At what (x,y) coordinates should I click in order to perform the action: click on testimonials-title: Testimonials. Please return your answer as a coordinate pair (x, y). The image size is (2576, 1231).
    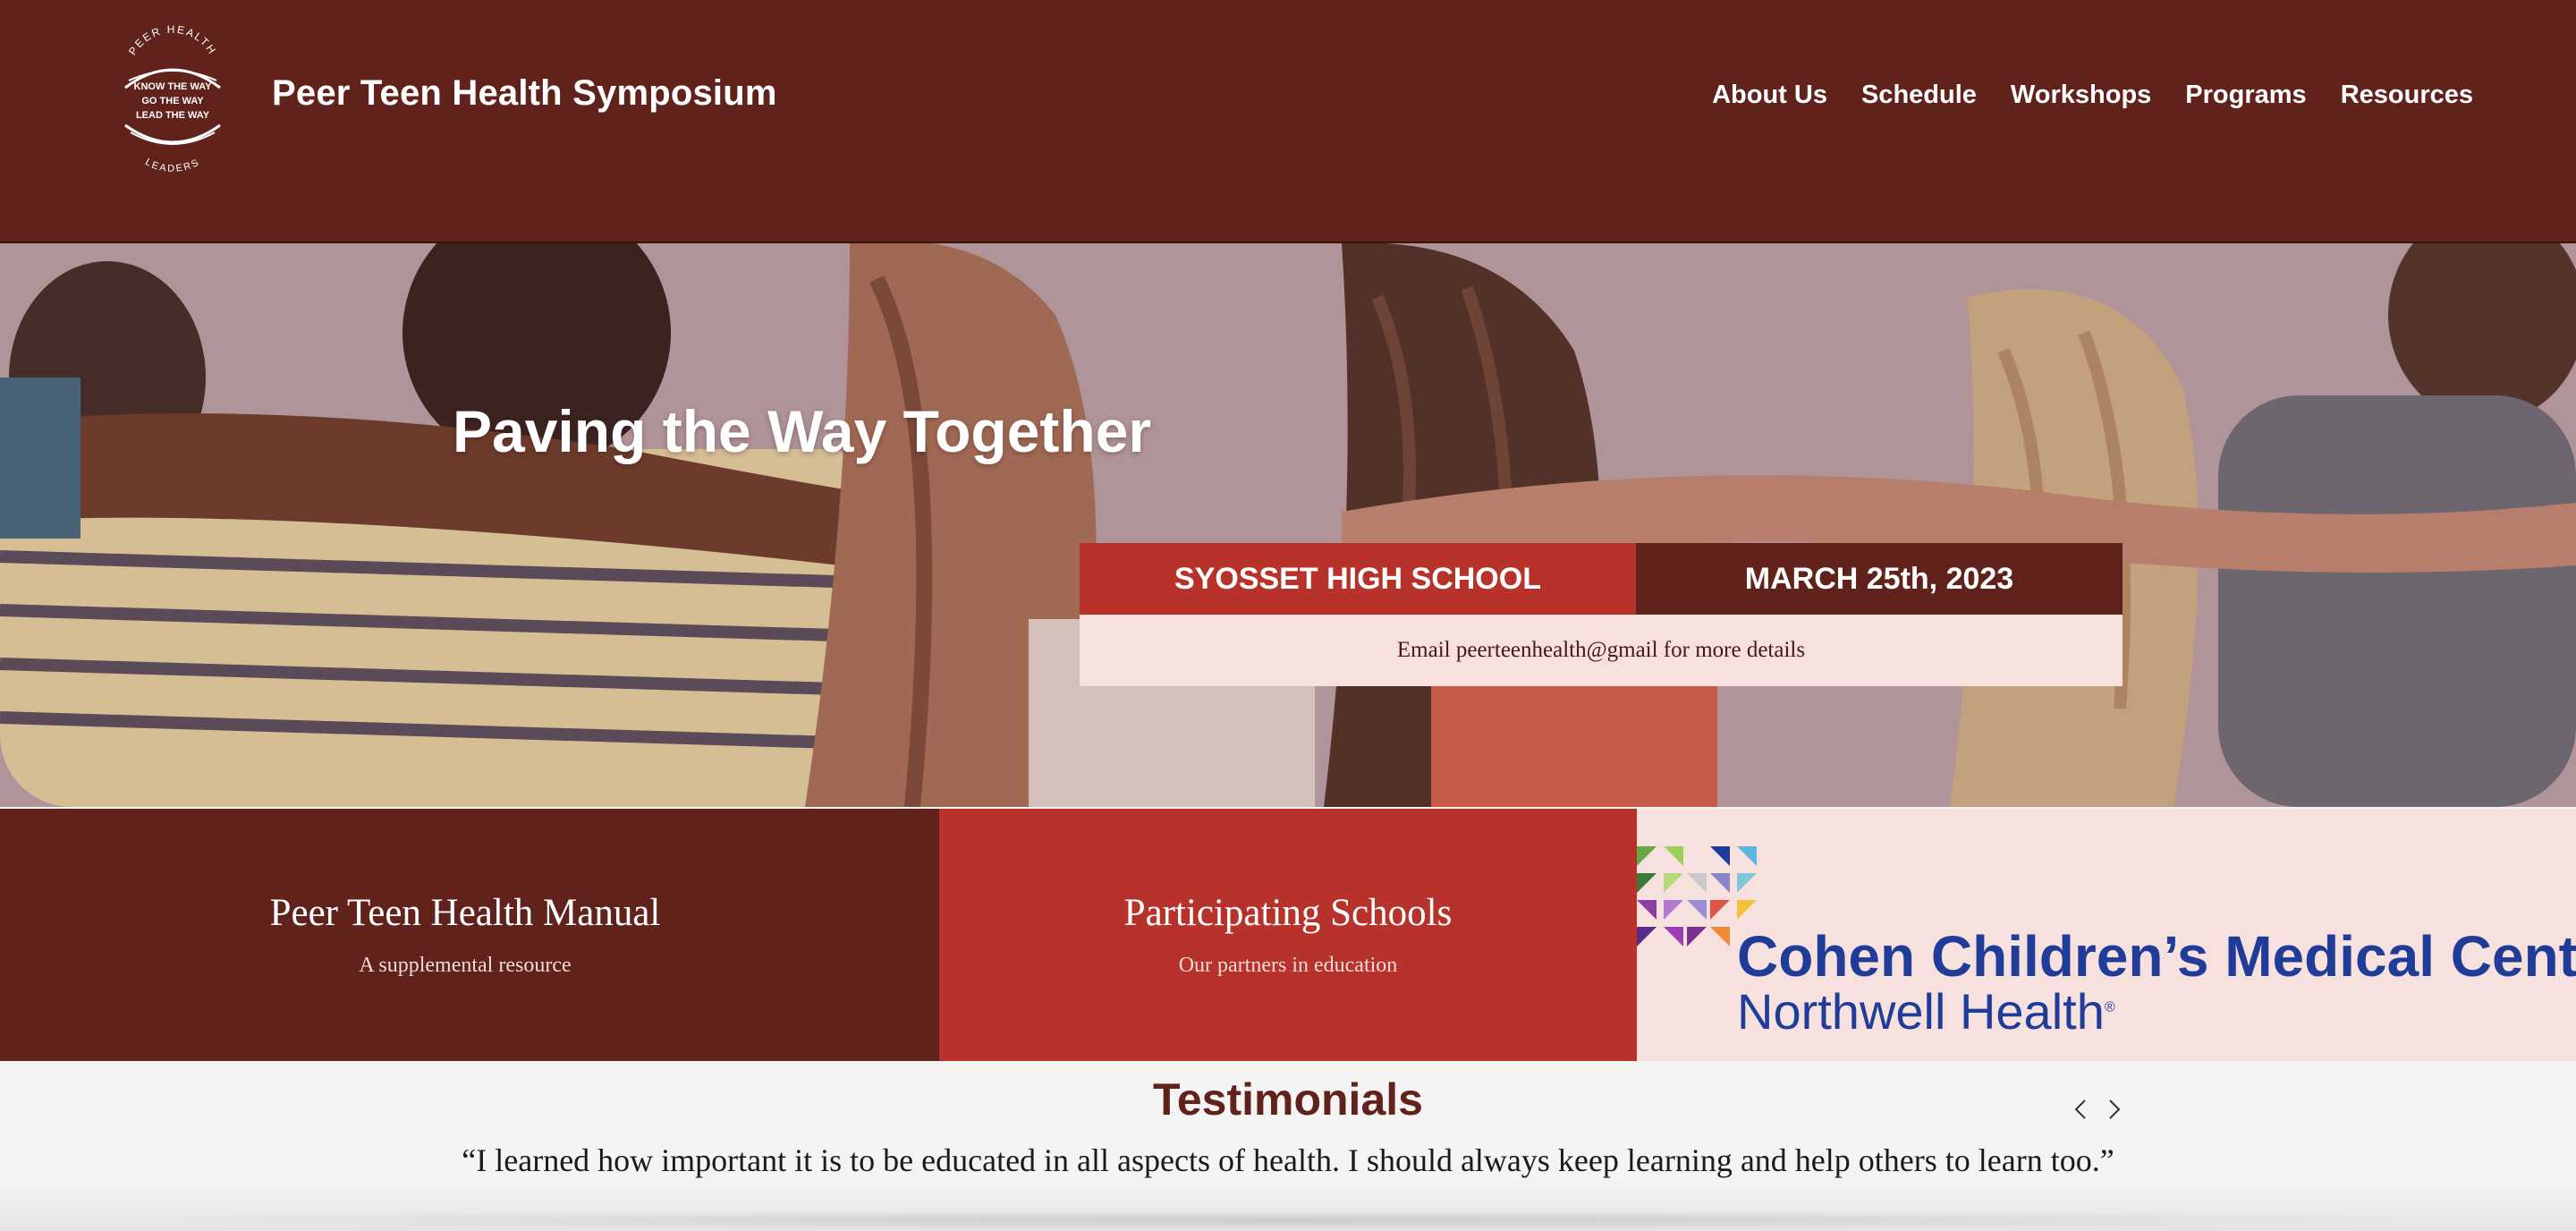
    Looking at the image, I should click on (1288, 1099).